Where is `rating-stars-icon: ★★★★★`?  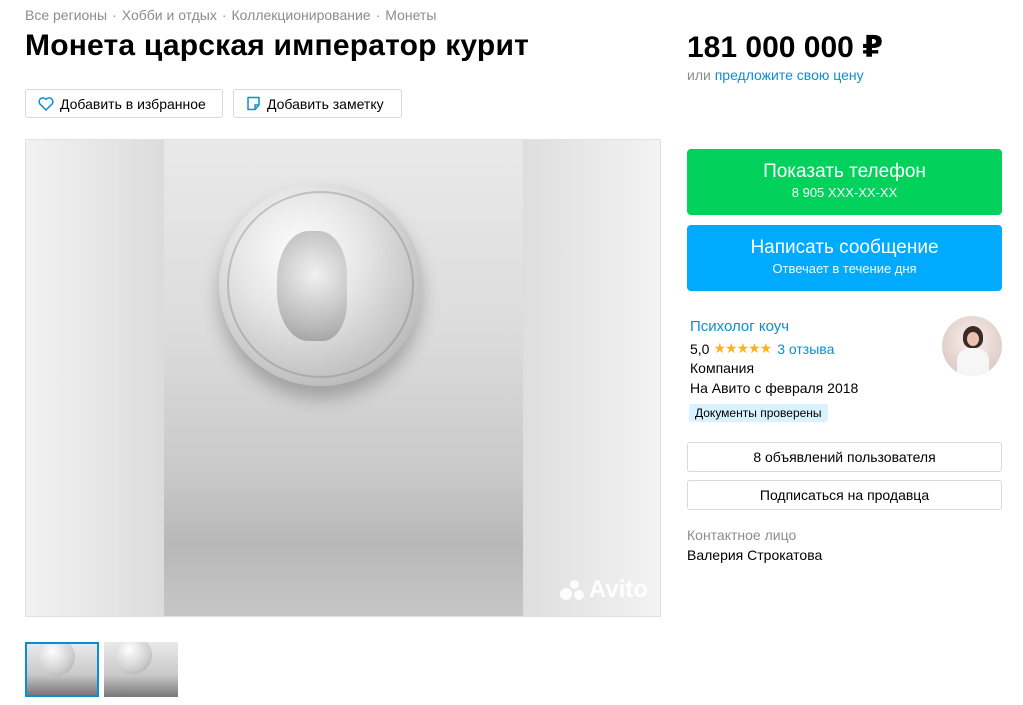 rating-stars-icon: ★★★★★ is located at coordinates (742, 348).